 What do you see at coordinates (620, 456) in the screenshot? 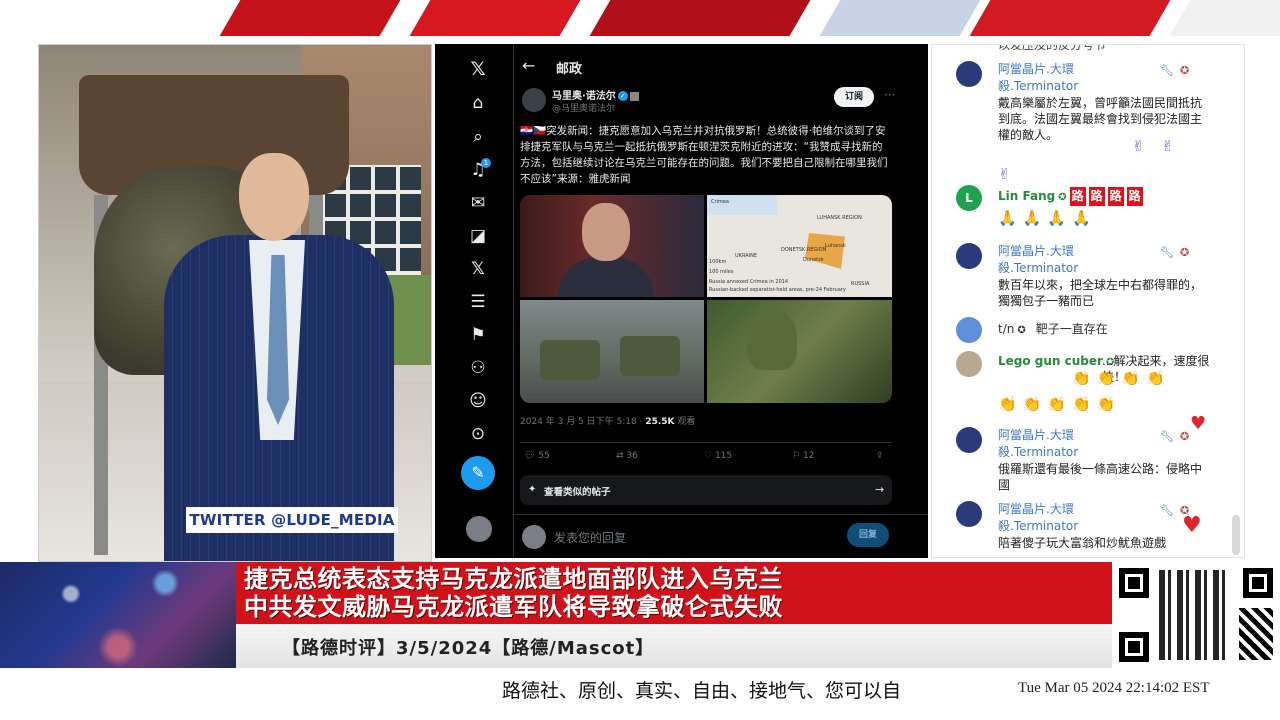
I see `repost-icon: ⇄` at bounding box center [620, 456].